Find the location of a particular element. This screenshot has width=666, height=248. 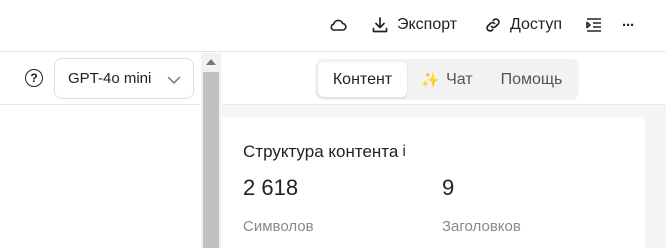

tabs: Контент ✨ Чат Помощь is located at coordinates (447, 79).